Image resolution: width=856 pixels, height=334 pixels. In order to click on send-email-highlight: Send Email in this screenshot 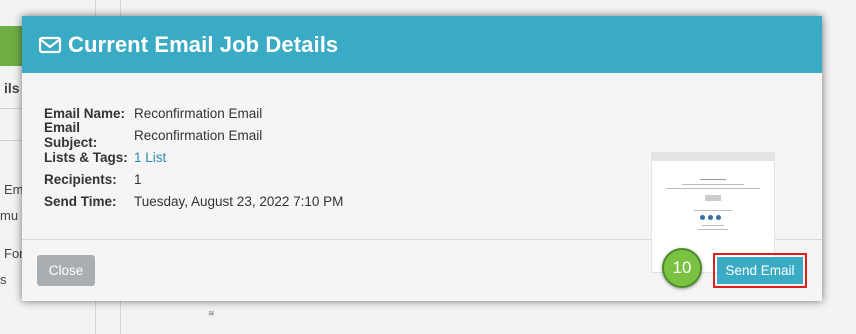, I will do `click(760, 270)`.